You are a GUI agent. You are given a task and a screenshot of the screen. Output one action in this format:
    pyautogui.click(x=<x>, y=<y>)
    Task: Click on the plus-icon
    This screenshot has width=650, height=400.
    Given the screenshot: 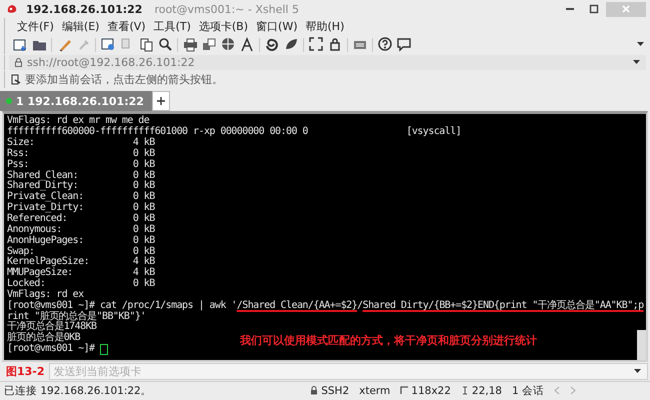 What is the action you would take?
    pyautogui.click(x=160, y=101)
    